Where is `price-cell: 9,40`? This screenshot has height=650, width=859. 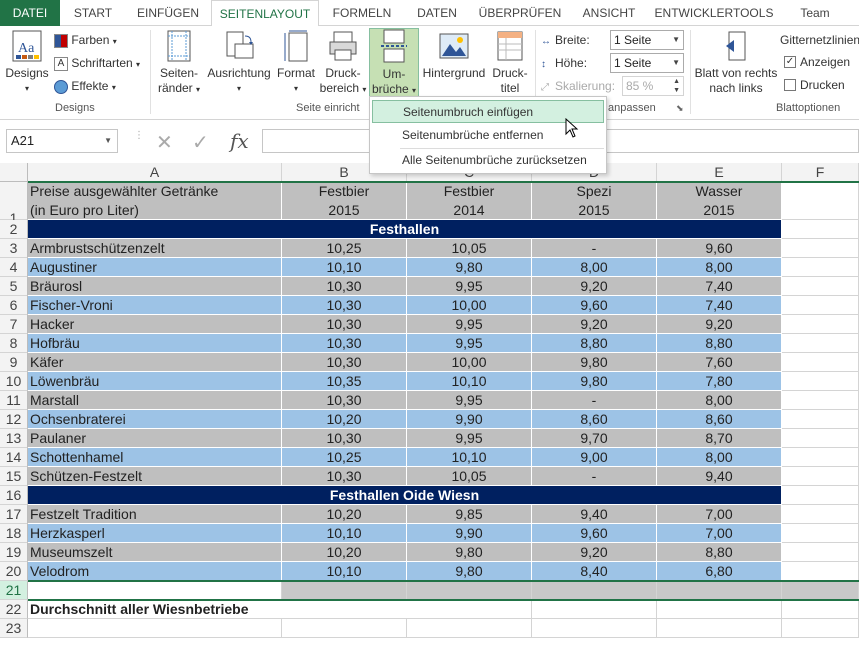
price-cell: 9,40 is located at coordinates (719, 476).